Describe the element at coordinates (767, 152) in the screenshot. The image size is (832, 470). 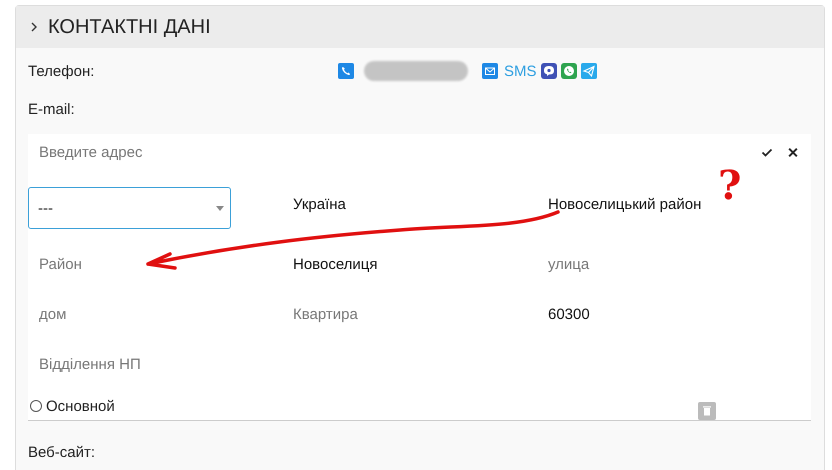
I see `check-icon` at that location.